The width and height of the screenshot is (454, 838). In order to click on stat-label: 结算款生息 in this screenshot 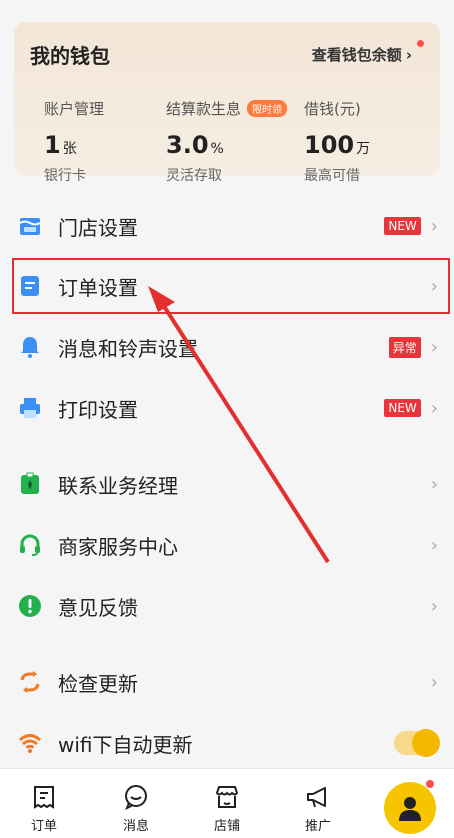, I will do `click(204, 109)`.